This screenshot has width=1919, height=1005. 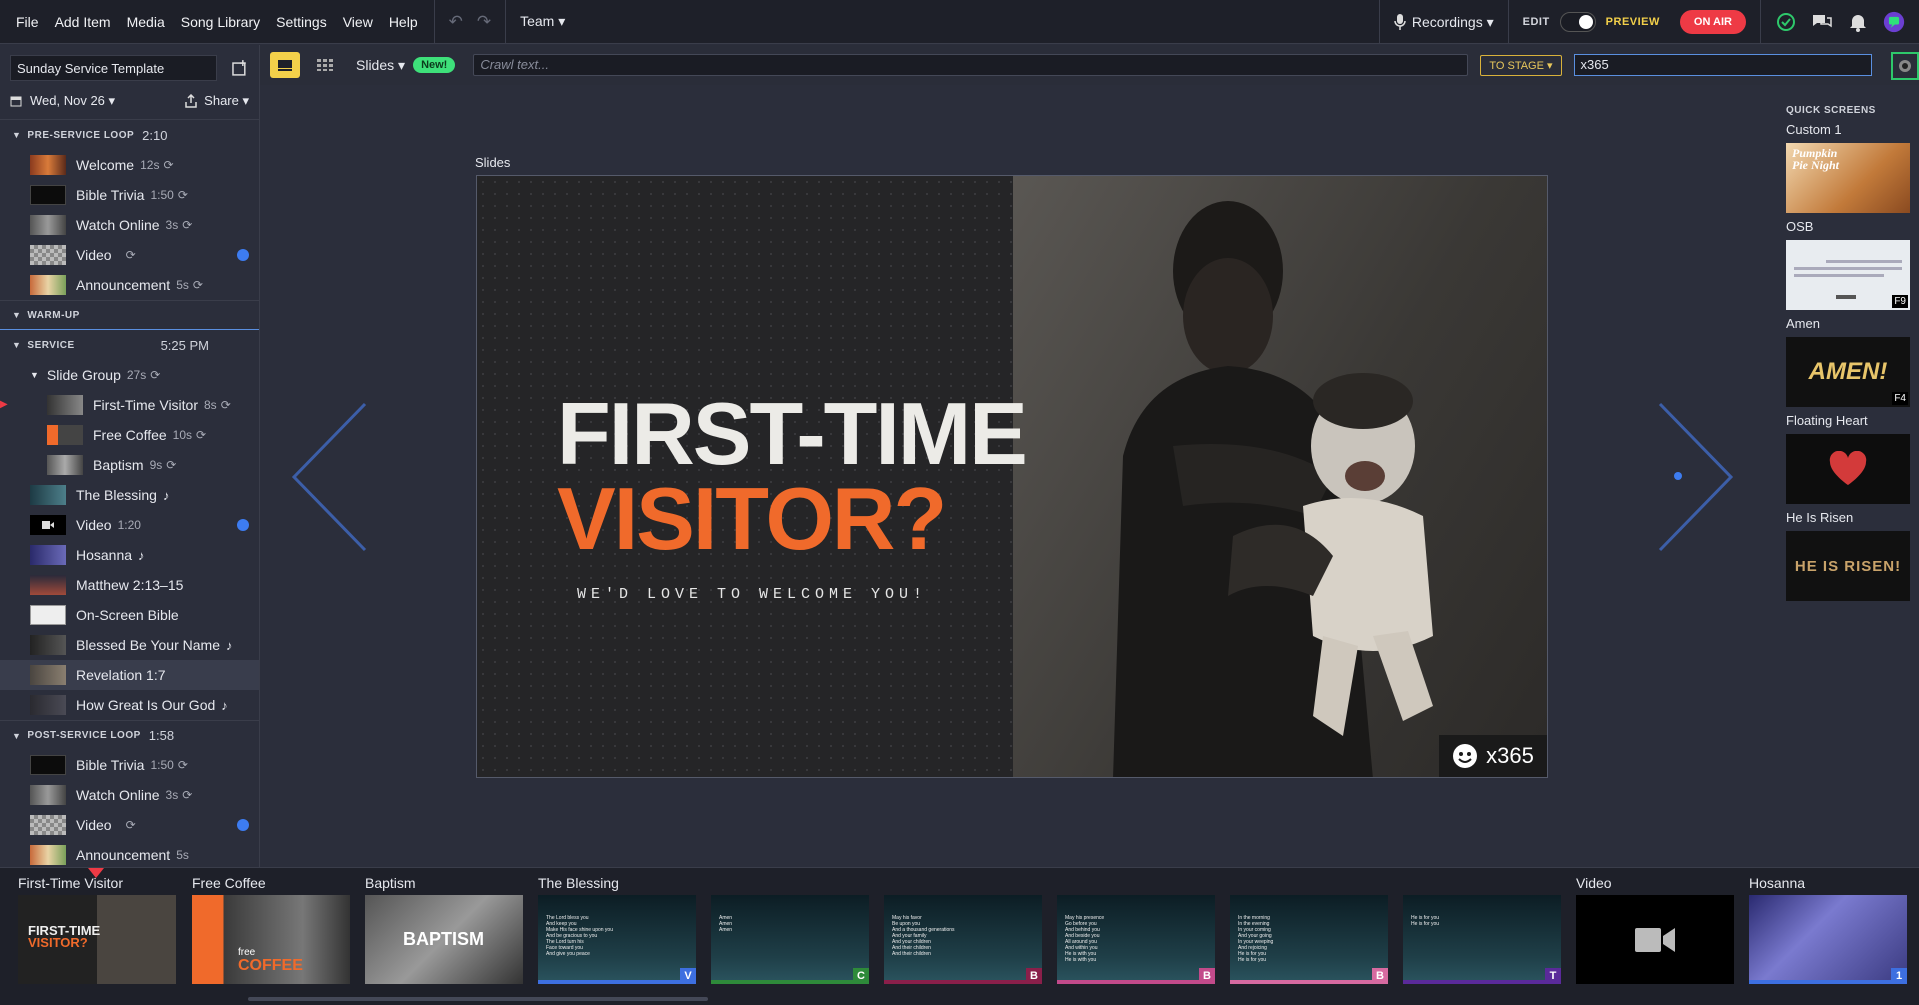 What do you see at coordinates (83, 375) in the screenshot?
I see `item-label: Slide Group` at bounding box center [83, 375].